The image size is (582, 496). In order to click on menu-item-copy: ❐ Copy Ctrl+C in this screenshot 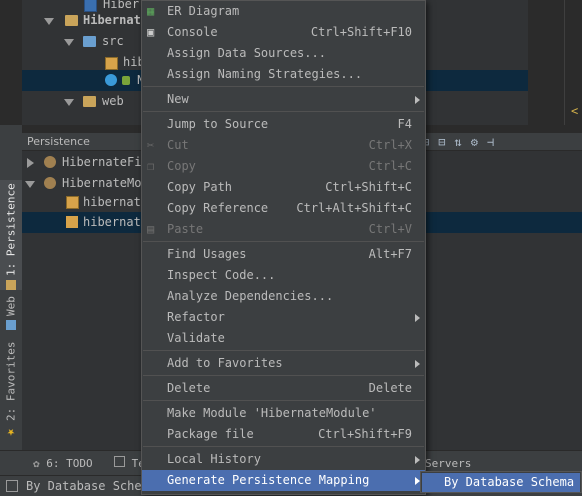, I will do `click(283, 166)`.